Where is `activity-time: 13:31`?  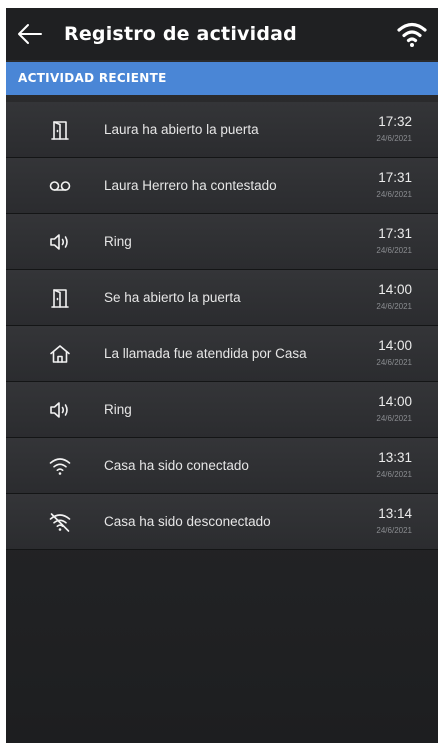
activity-time: 13:31 is located at coordinates (395, 457).